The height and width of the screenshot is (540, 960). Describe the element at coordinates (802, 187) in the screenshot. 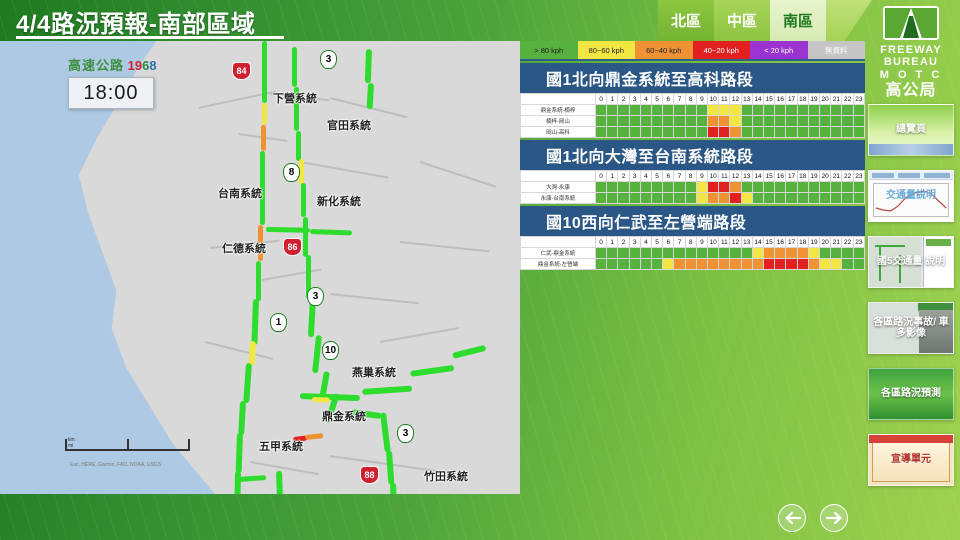

I see `speed-cell-h18` at that location.